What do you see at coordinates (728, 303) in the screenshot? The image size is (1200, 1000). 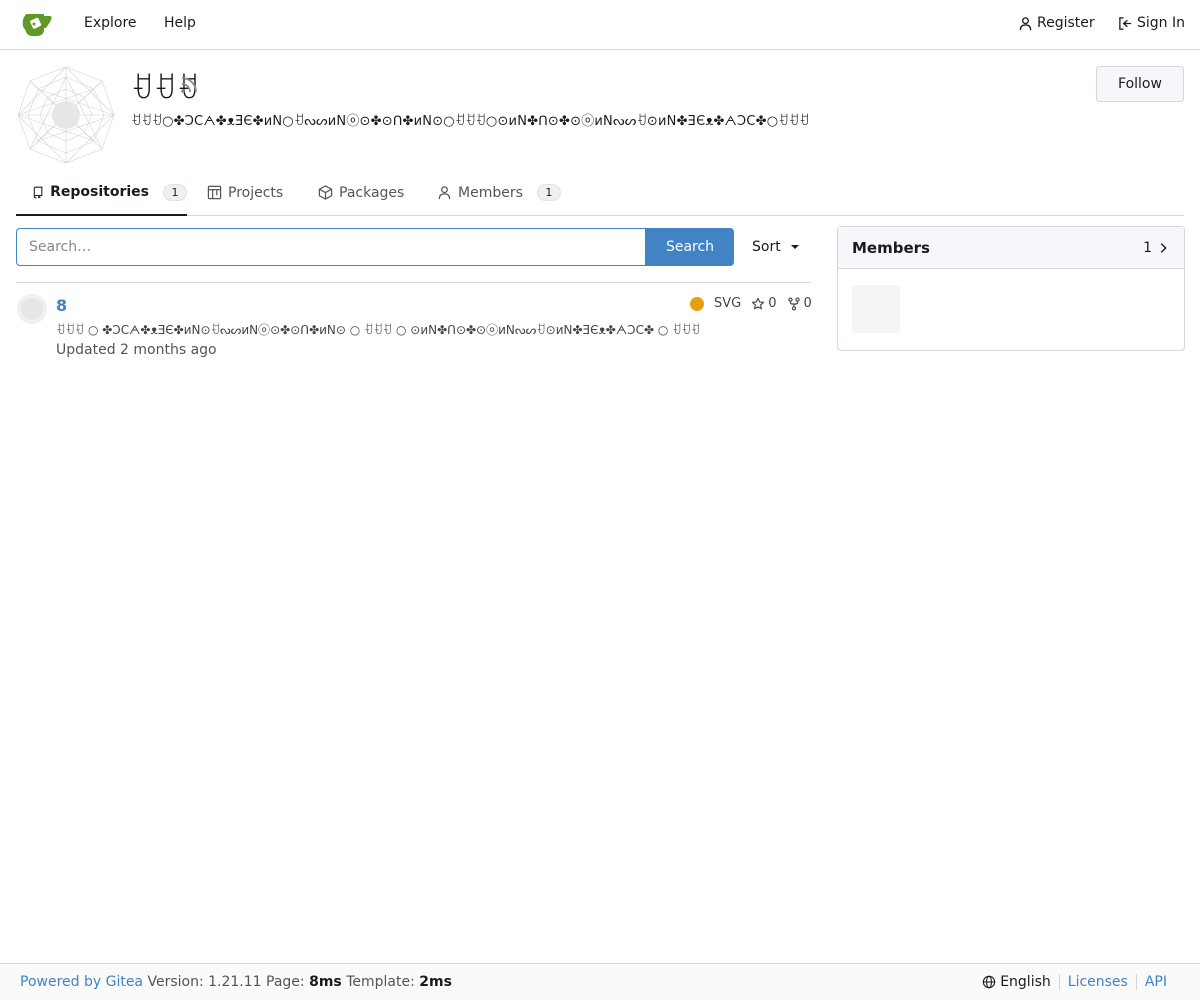 I see `repo-language: SVG` at bounding box center [728, 303].